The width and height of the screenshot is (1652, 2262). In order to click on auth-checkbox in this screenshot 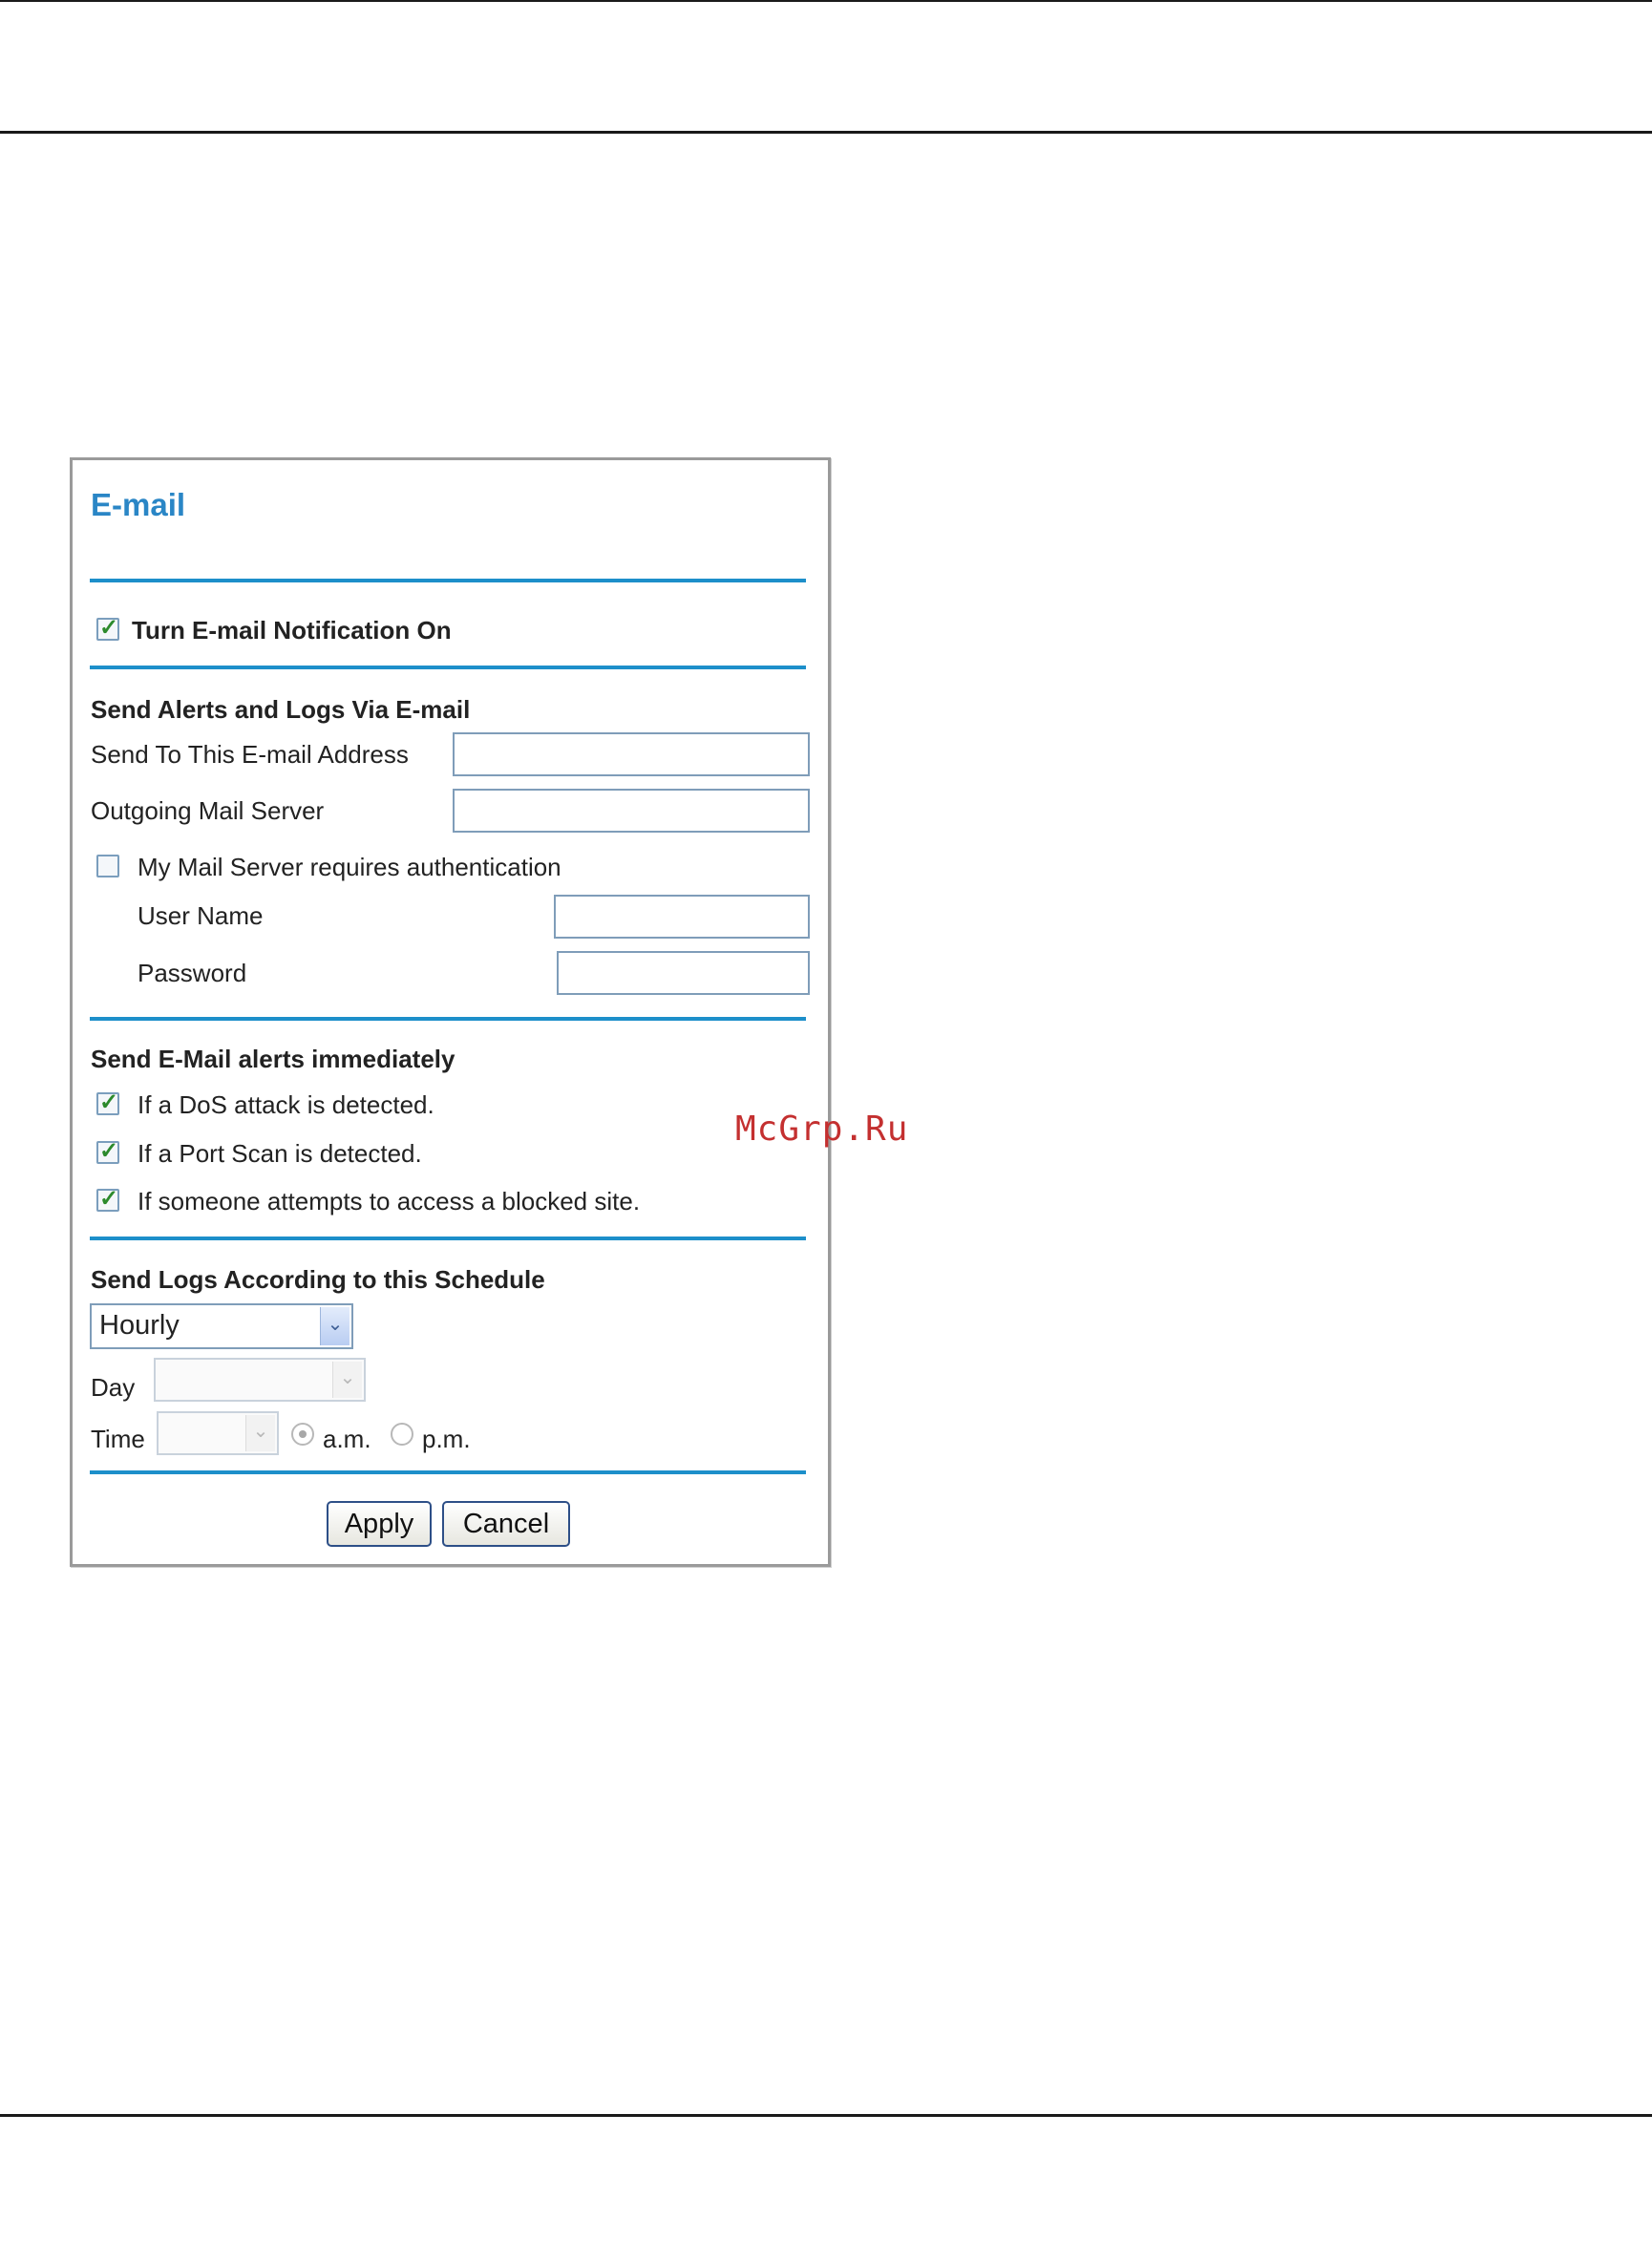, I will do `click(107, 866)`.